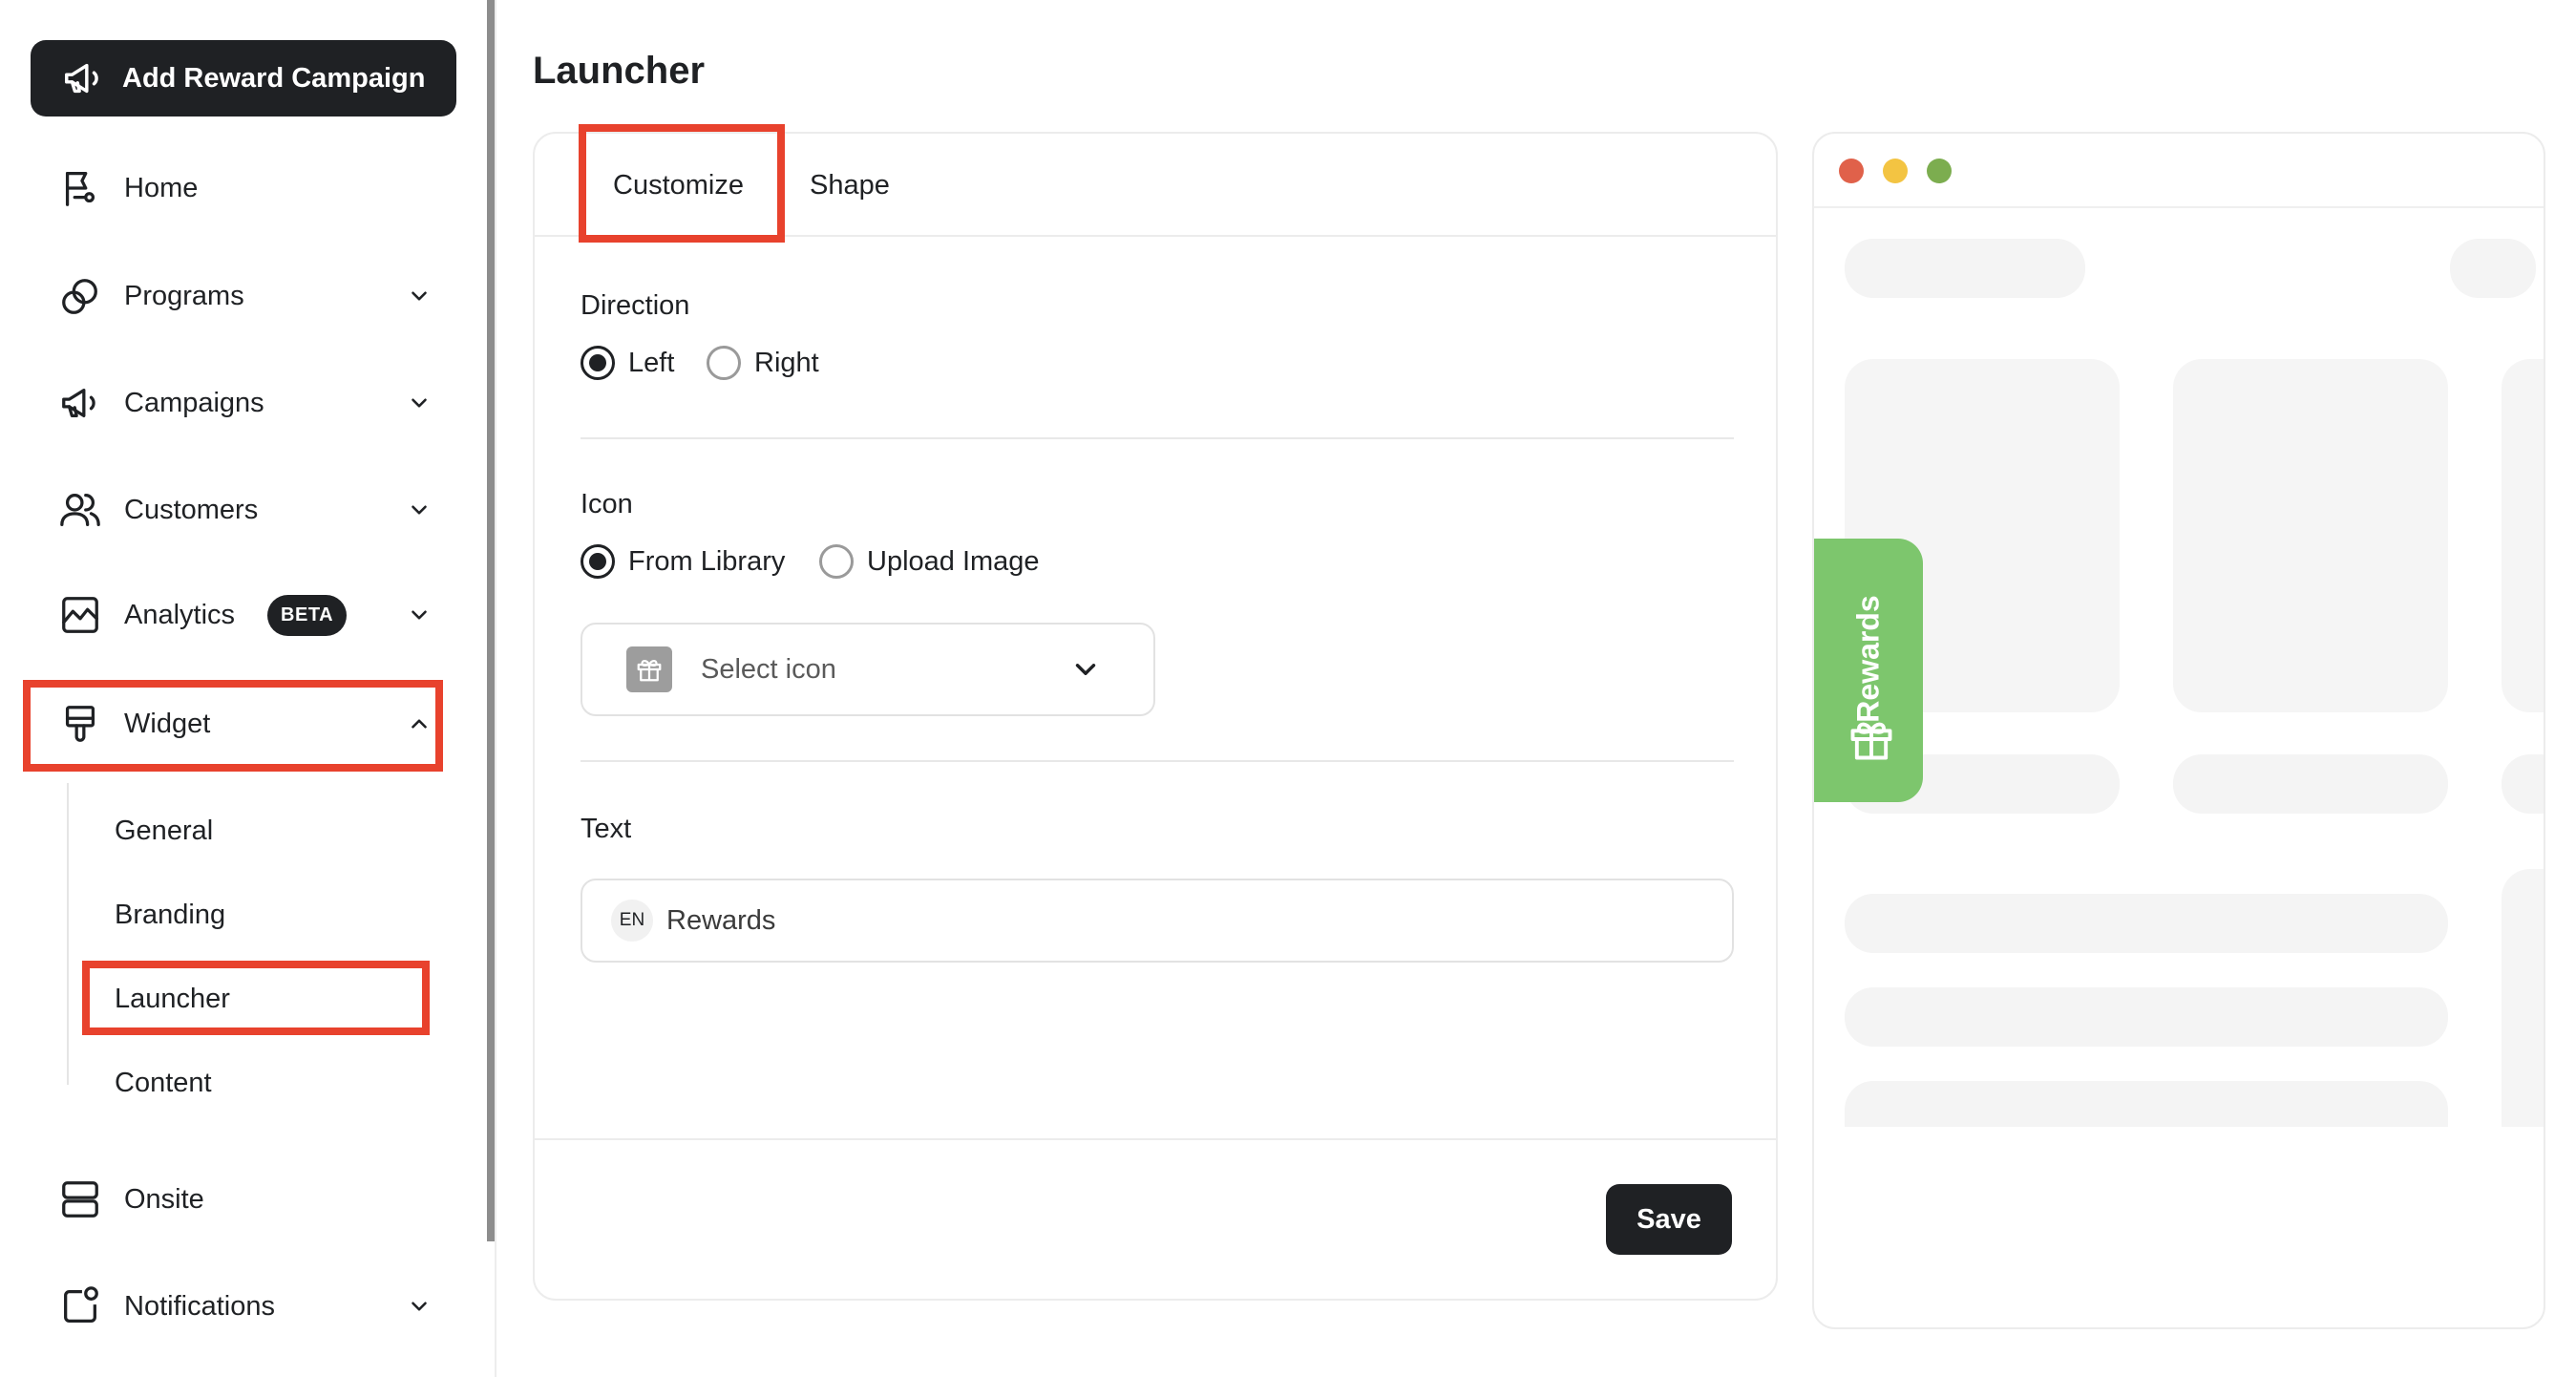 The height and width of the screenshot is (1377, 2576). What do you see at coordinates (632, 921) in the screenshot?
I see `language-chip: EN` at bounding box center [632, 921].